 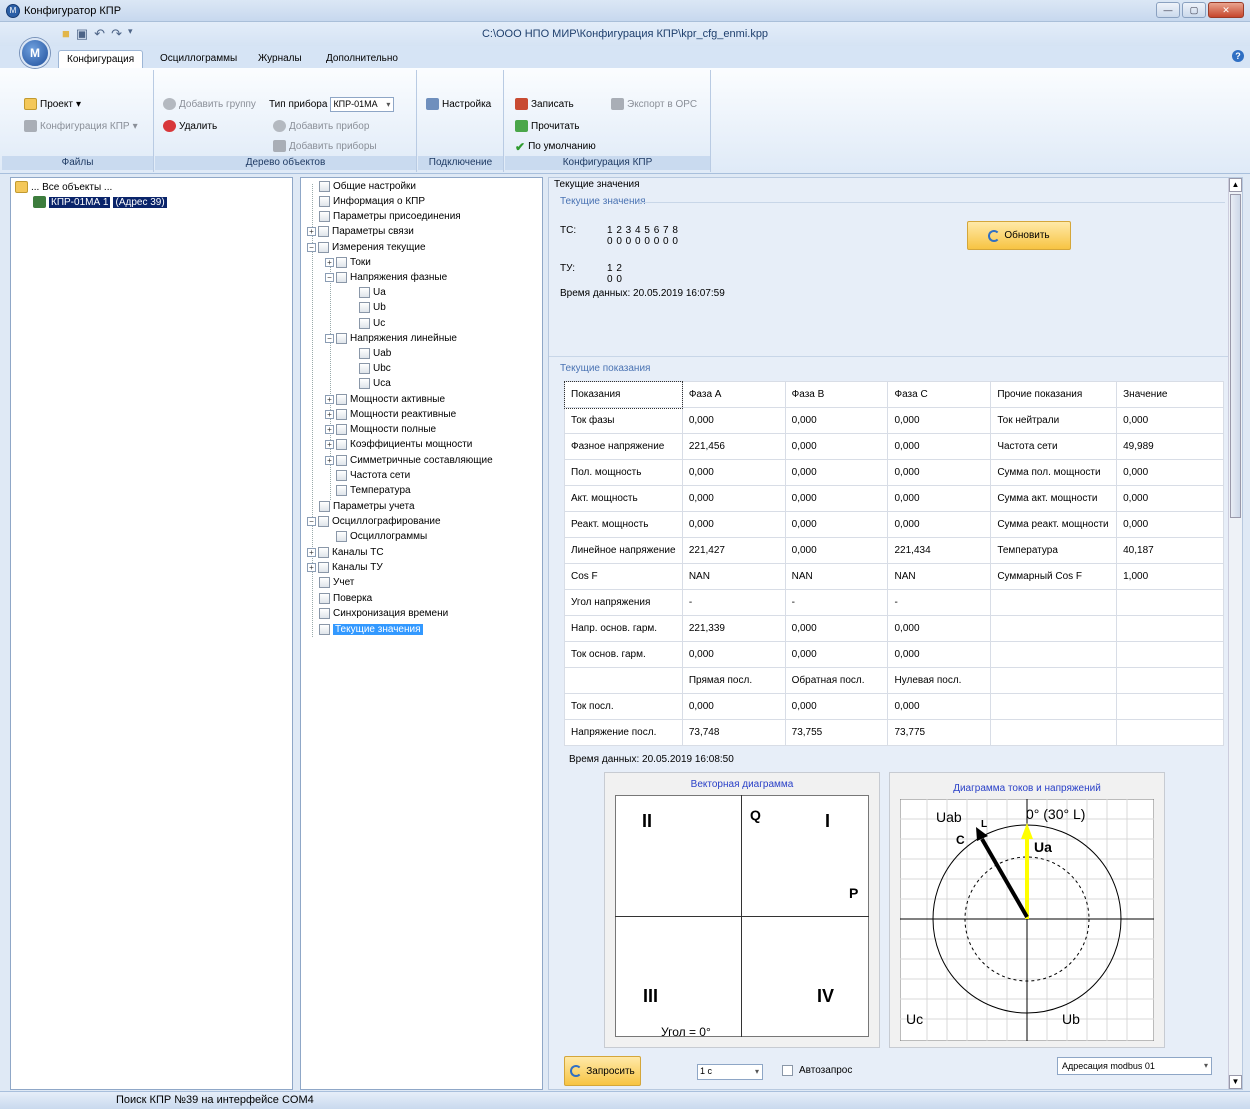 What do you see at coordinates (377, 613) in the screenshot?
I see `tree-item-time-sync: Синхронизация времени` at bounding box center [377, 613].